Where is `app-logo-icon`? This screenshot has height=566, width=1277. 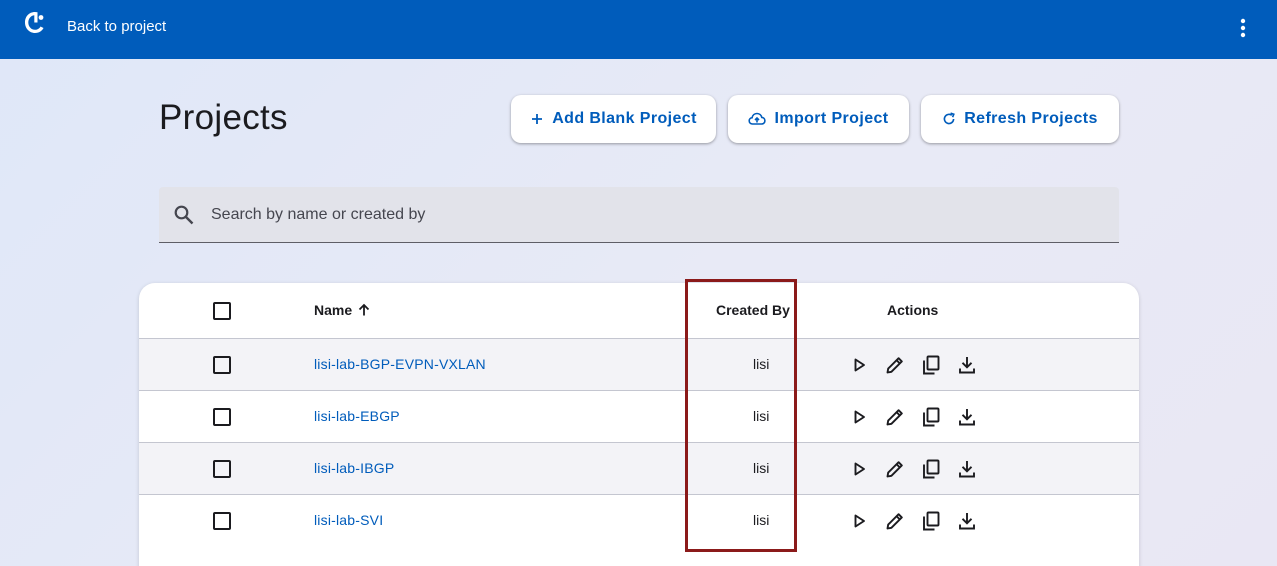
app-logo-icon is located at coordinates (35, 23).